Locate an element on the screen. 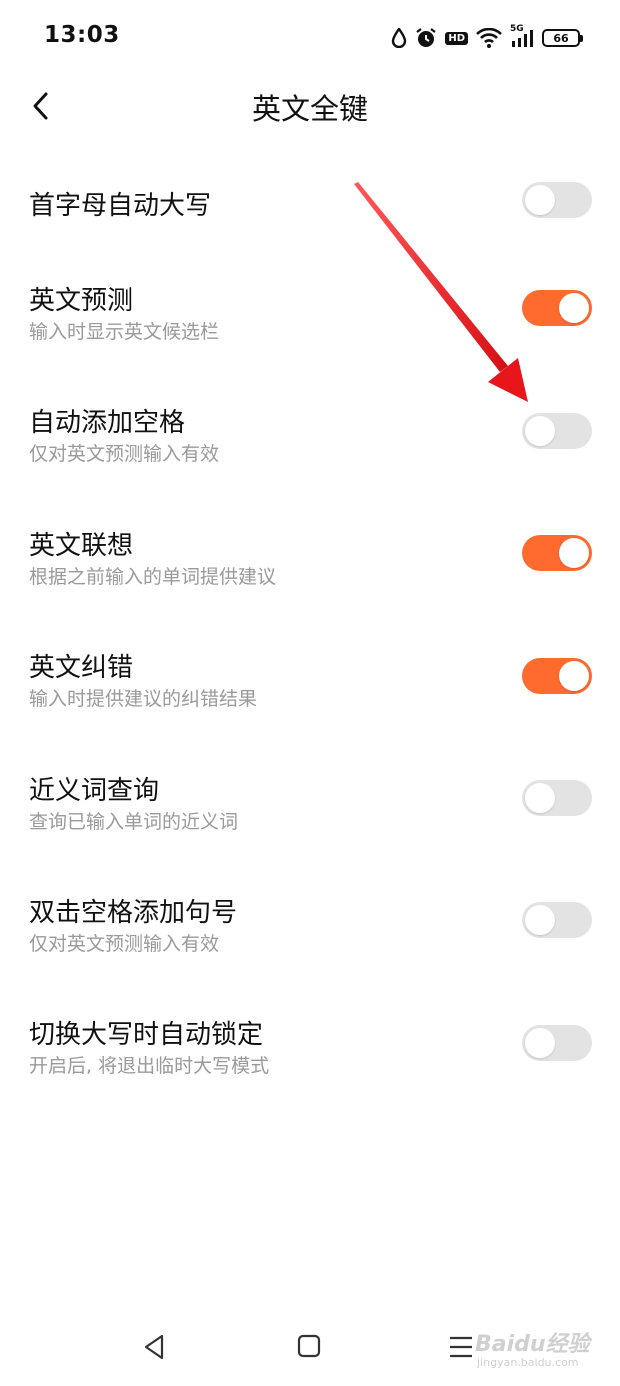  nav-home-icon is located at coordinates (309, 1346).